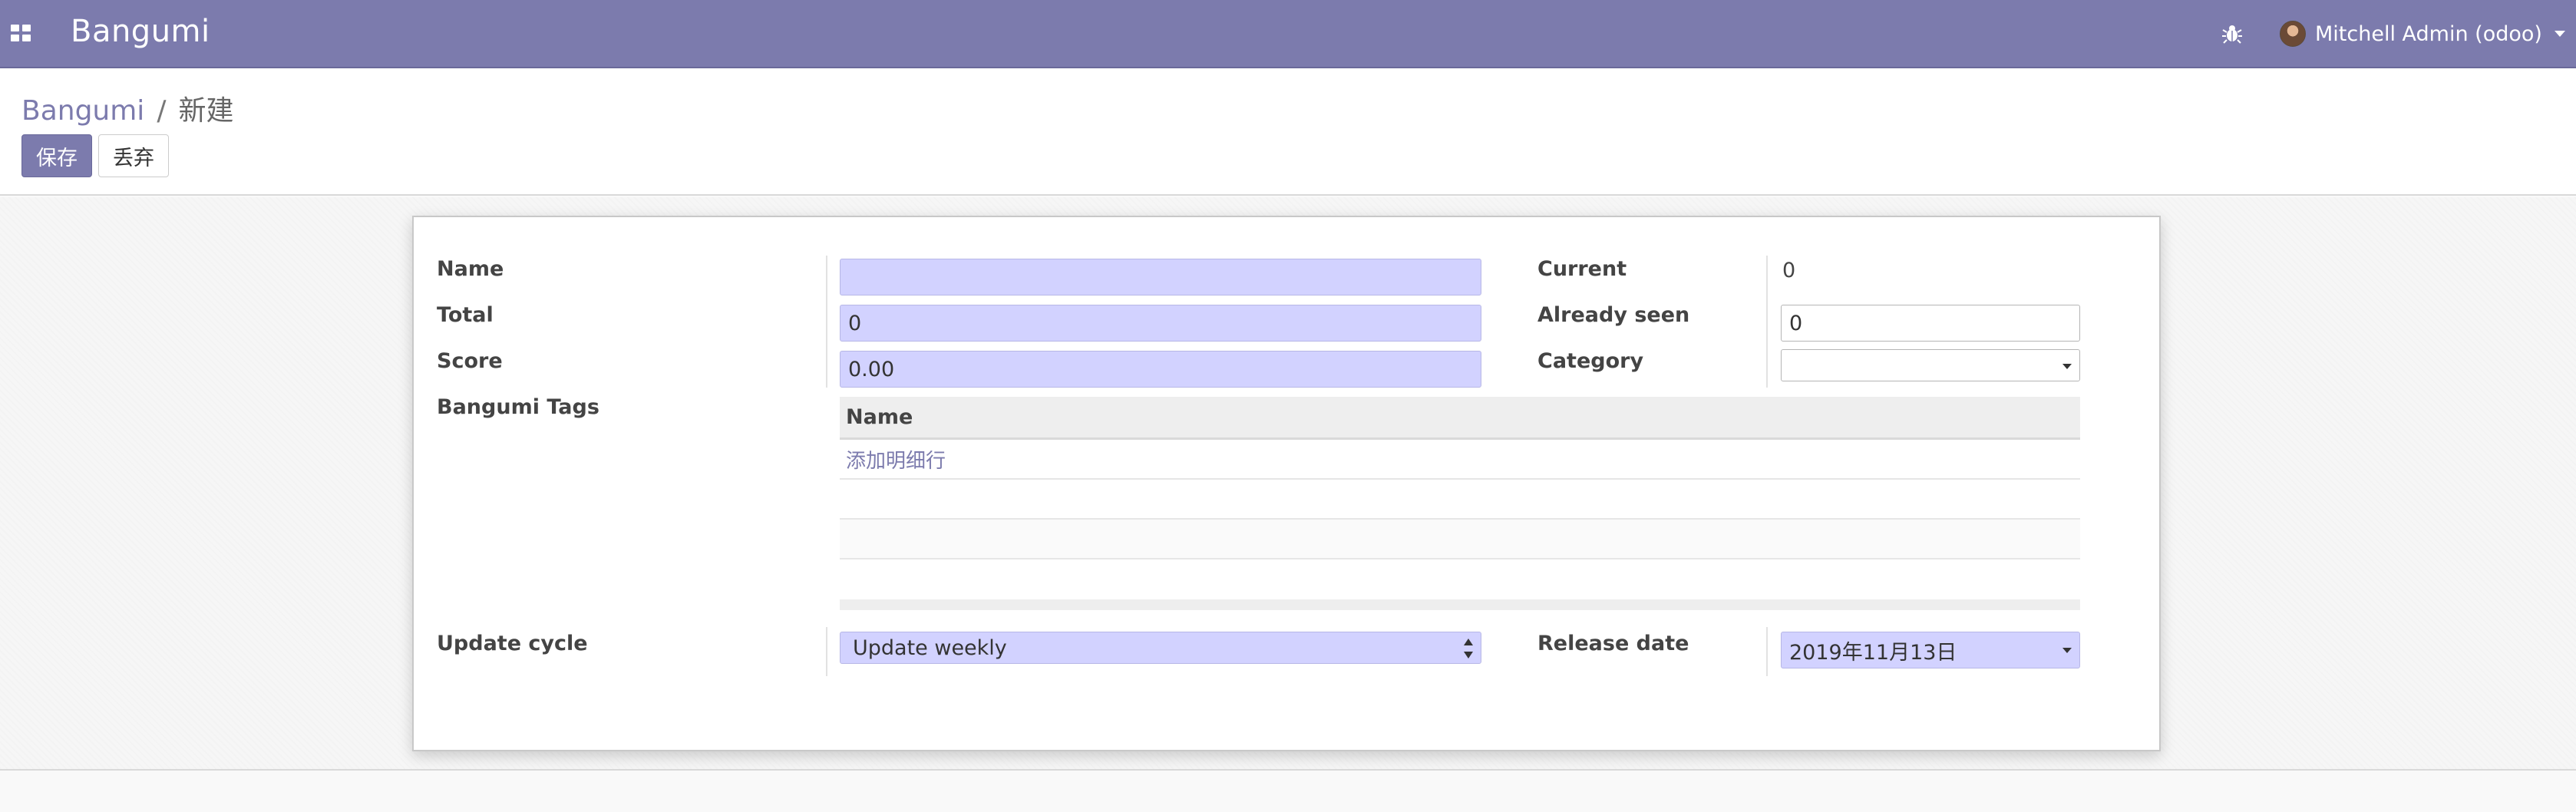 Image resolution: width=2576 pixels, height=812 pixels. I want to click on tags-column-header-name: Name, so click(1460, 418).